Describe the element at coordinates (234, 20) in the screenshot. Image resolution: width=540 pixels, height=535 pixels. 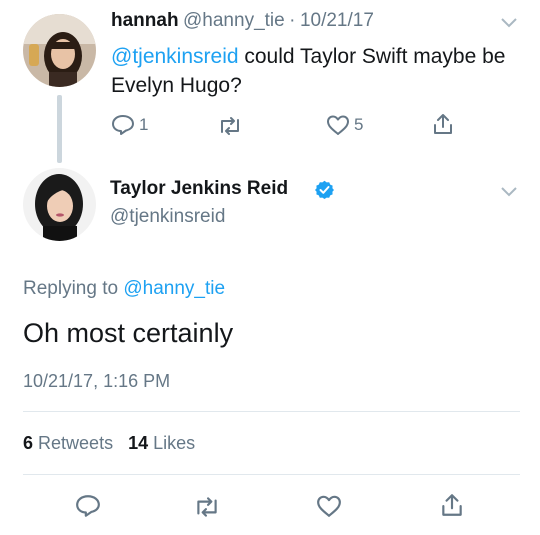
I see `parent-handle: @hanny_tie` at that location.